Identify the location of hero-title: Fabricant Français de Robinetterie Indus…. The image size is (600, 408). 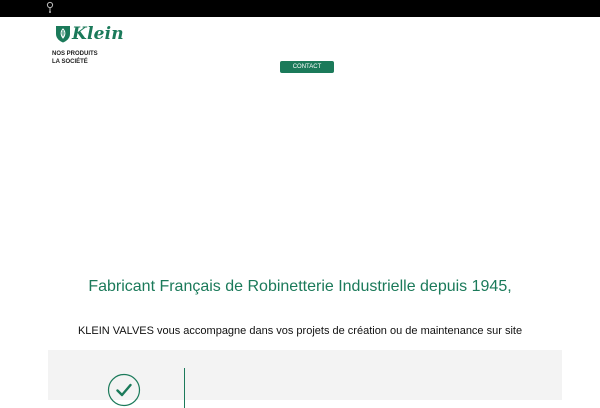
(300, 286).